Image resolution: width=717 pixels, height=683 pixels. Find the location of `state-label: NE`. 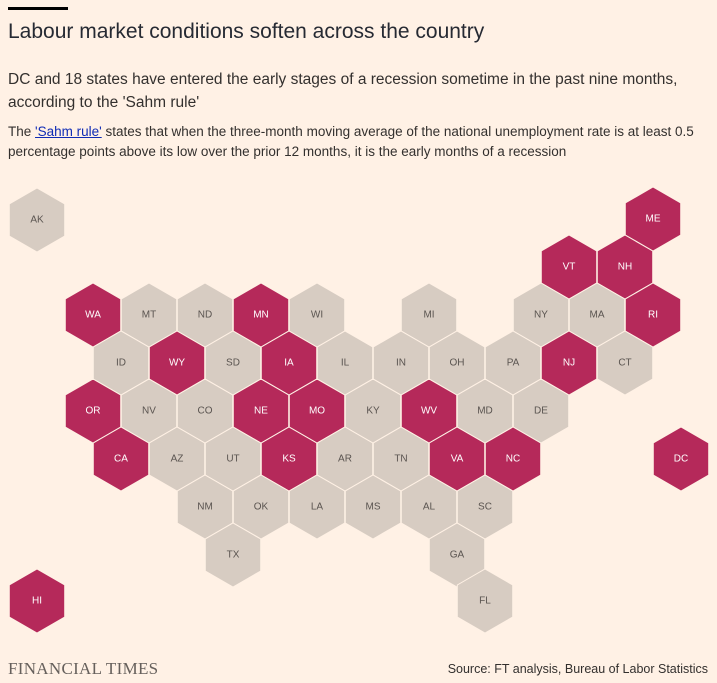

state-label: NE is located at coordinates (261, 411).